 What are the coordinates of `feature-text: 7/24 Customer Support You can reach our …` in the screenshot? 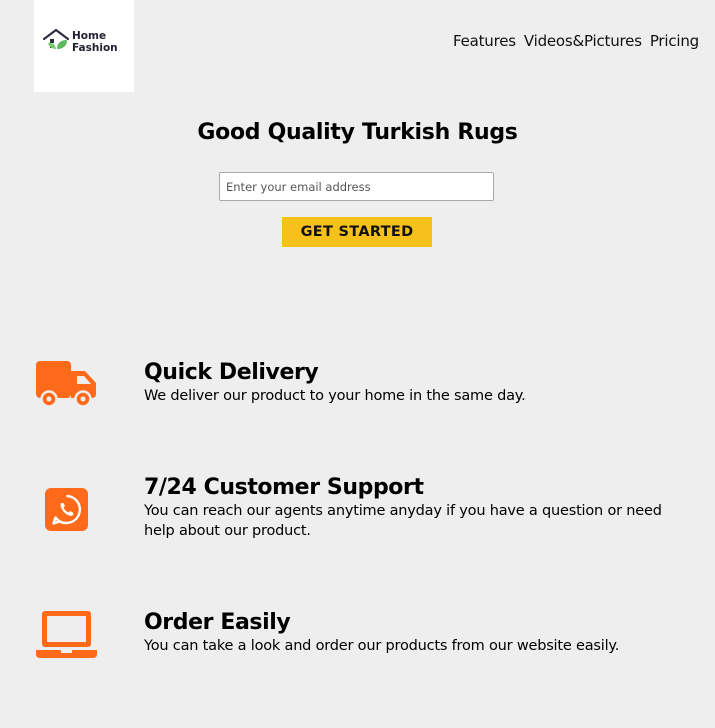 It's located at (414, 508).